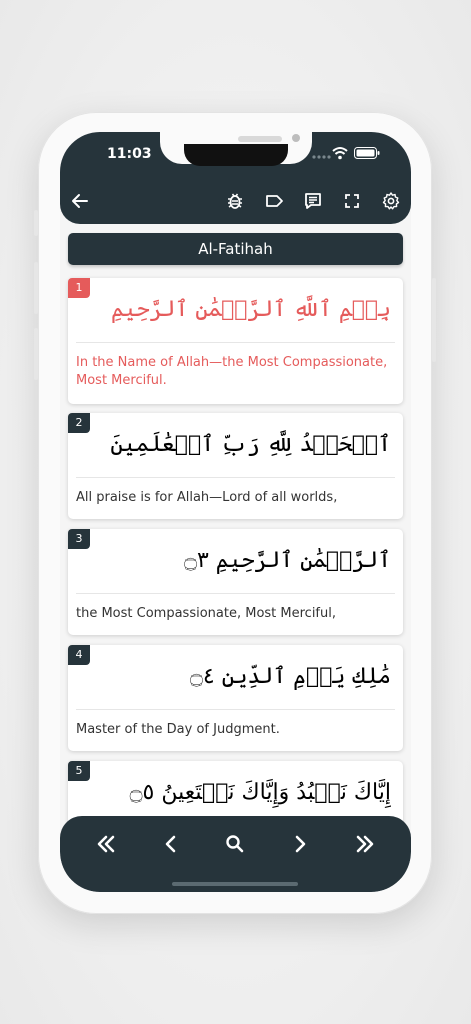  I want to click on verse-arabic-text: مَٰلِكِ يَوۡمِ ٱلدِّينِ ۝٤, so click(290, 676).